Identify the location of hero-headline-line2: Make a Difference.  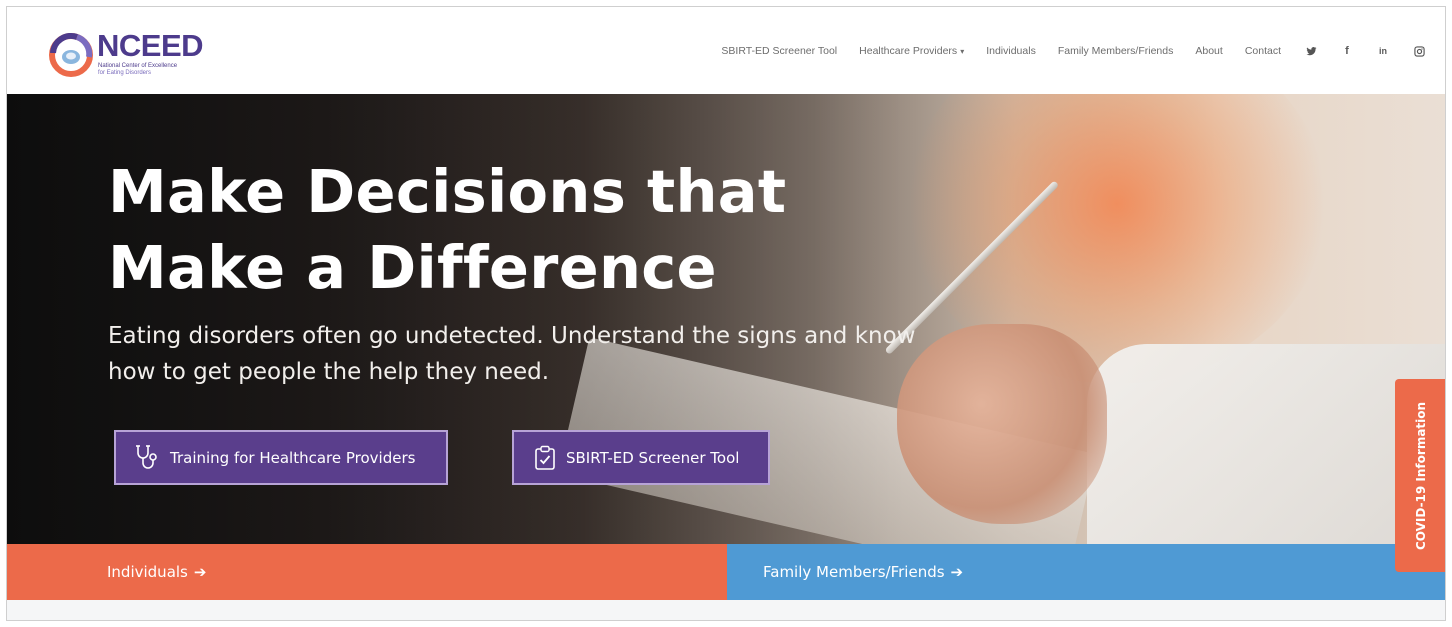
(412, 267).